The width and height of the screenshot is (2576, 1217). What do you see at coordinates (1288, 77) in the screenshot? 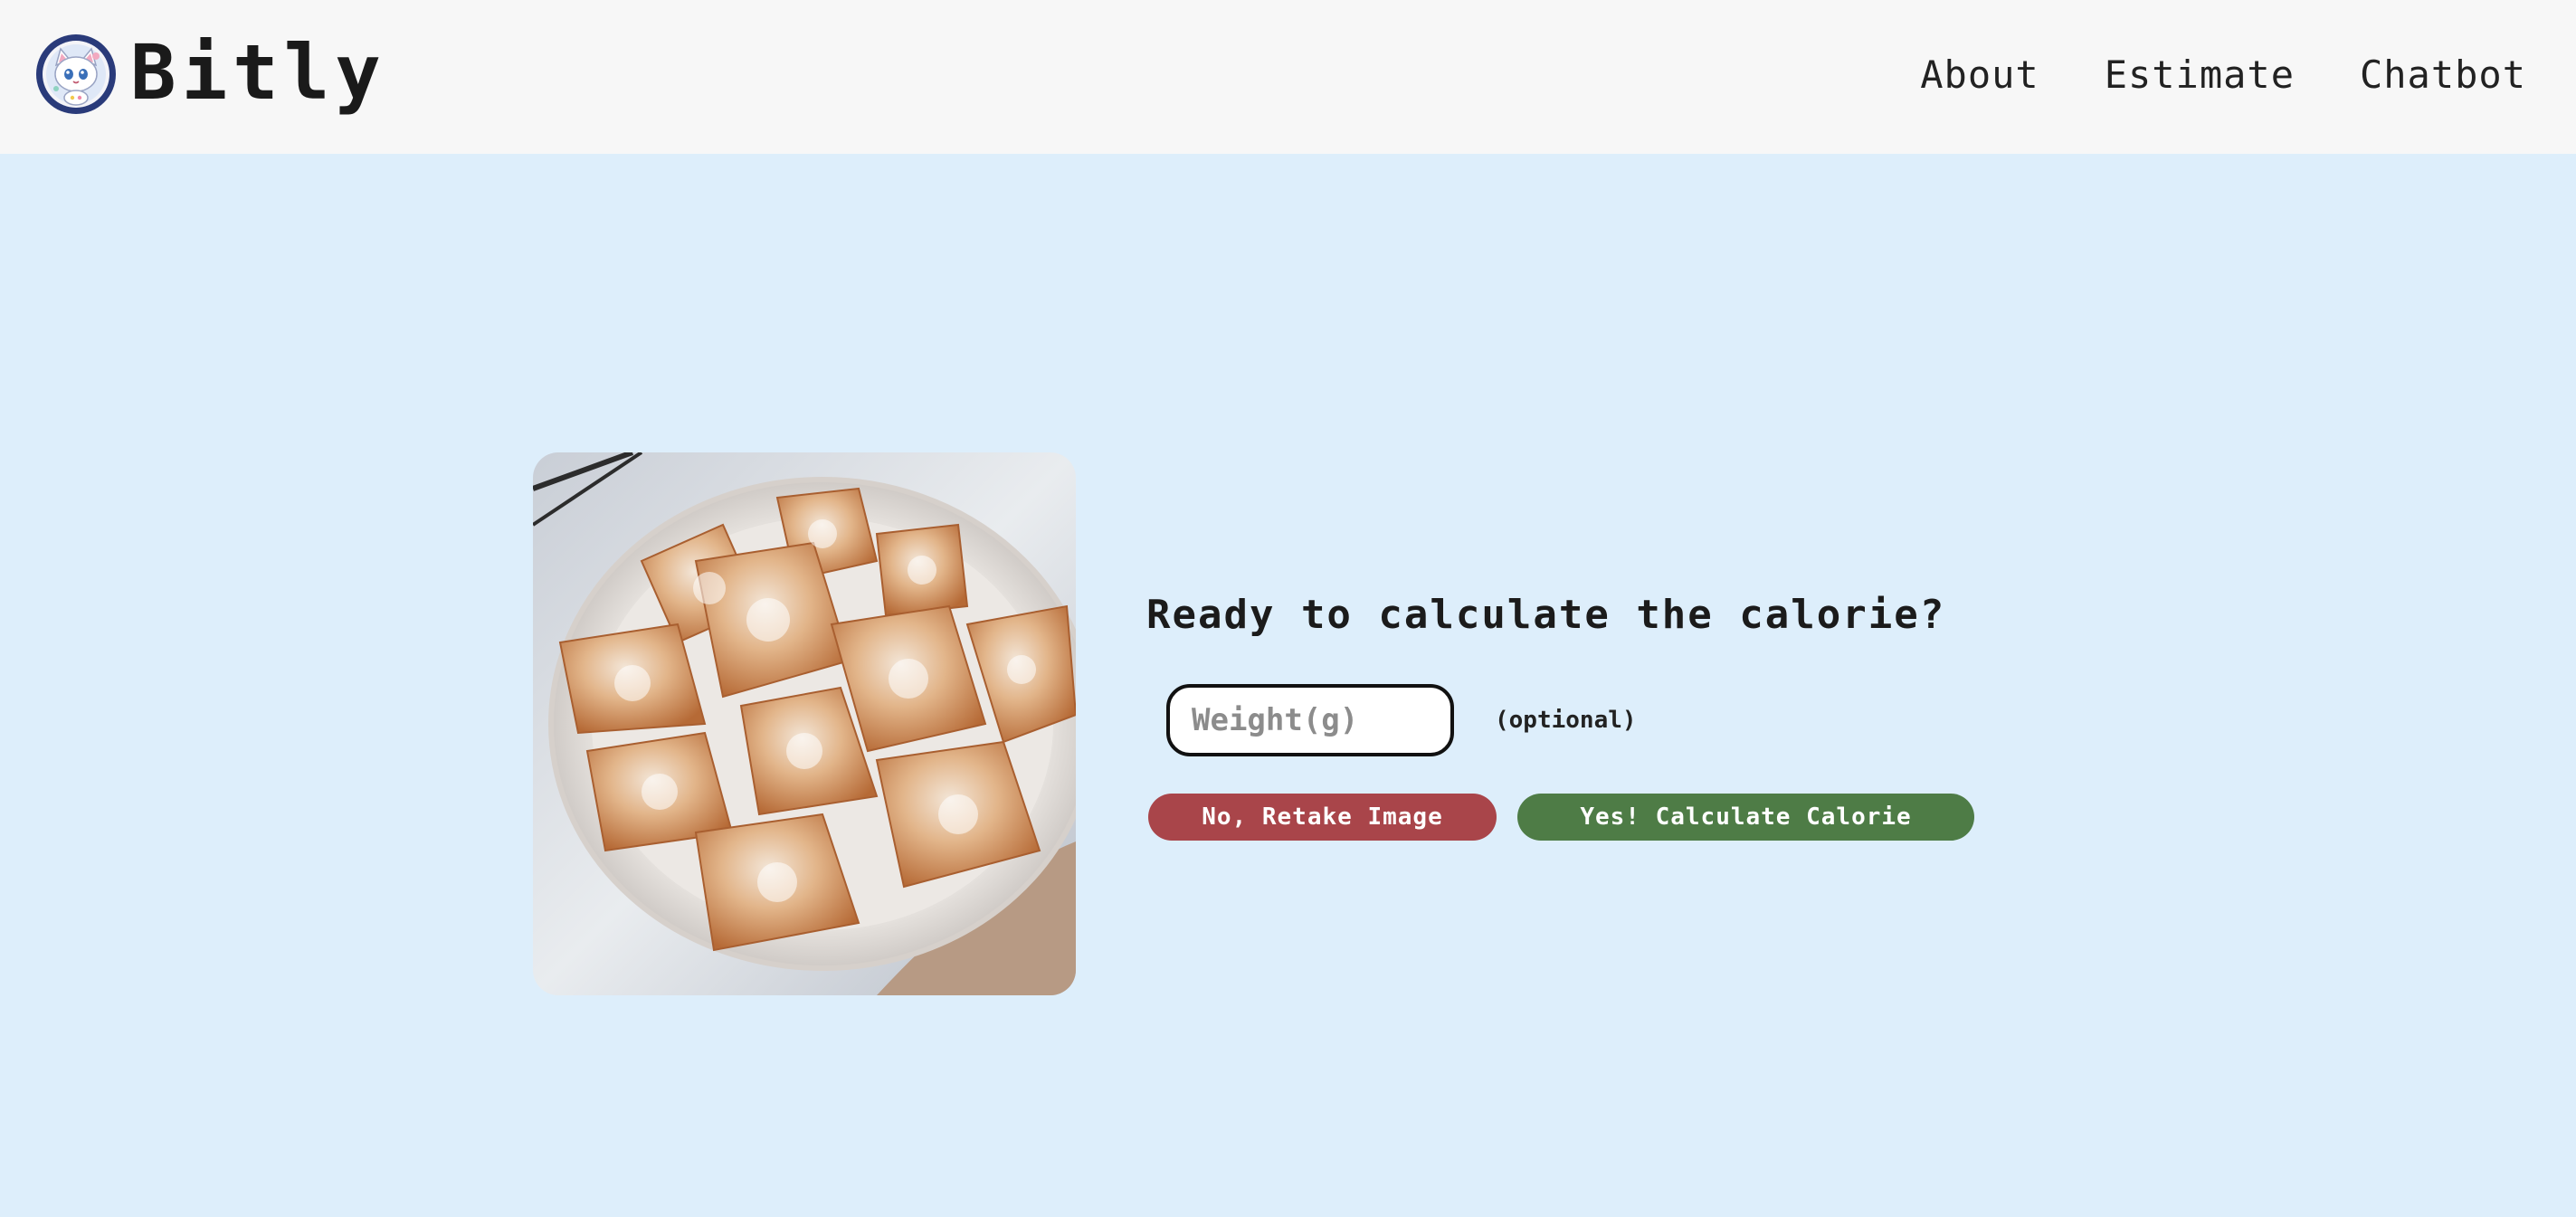
I see `top-nav-bar: Bitly About Estimate Chatbot` at bounding box center [1288, 77].